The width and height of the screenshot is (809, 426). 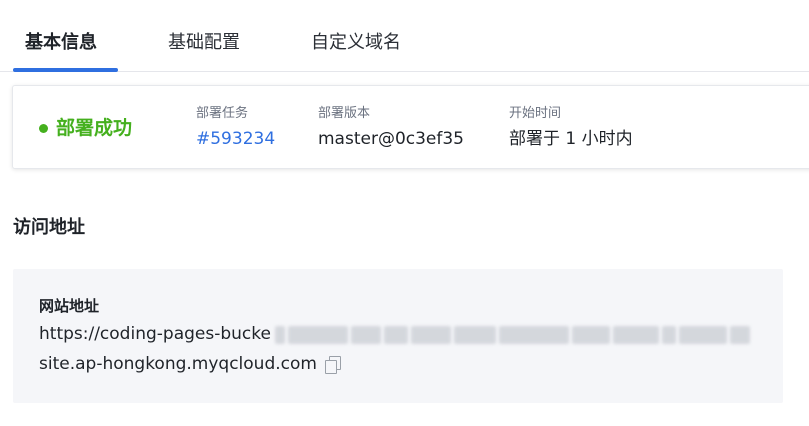 What do you see at coordinates (344, 113) in the screenshot?
I see `deploy-version-label: 部署版本` at bounding box center [344, 113].